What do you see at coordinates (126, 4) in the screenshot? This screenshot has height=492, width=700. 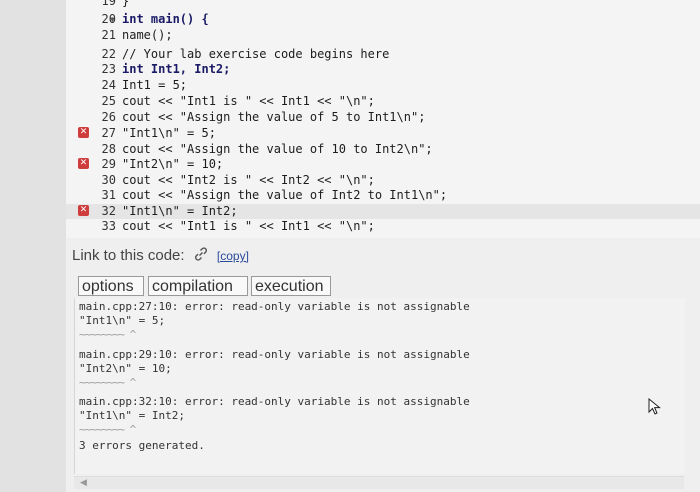 I see `code-text: }` at bounding box center [126, 4].